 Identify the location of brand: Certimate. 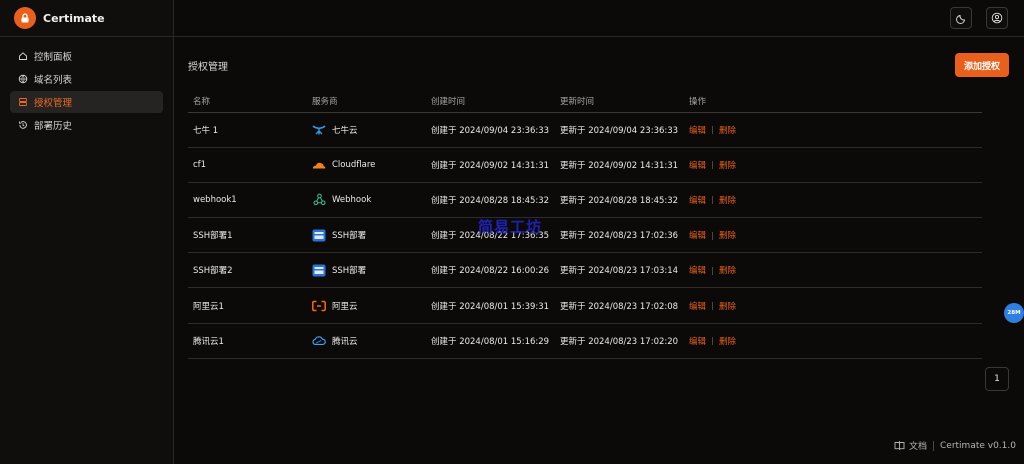
(86, 18).